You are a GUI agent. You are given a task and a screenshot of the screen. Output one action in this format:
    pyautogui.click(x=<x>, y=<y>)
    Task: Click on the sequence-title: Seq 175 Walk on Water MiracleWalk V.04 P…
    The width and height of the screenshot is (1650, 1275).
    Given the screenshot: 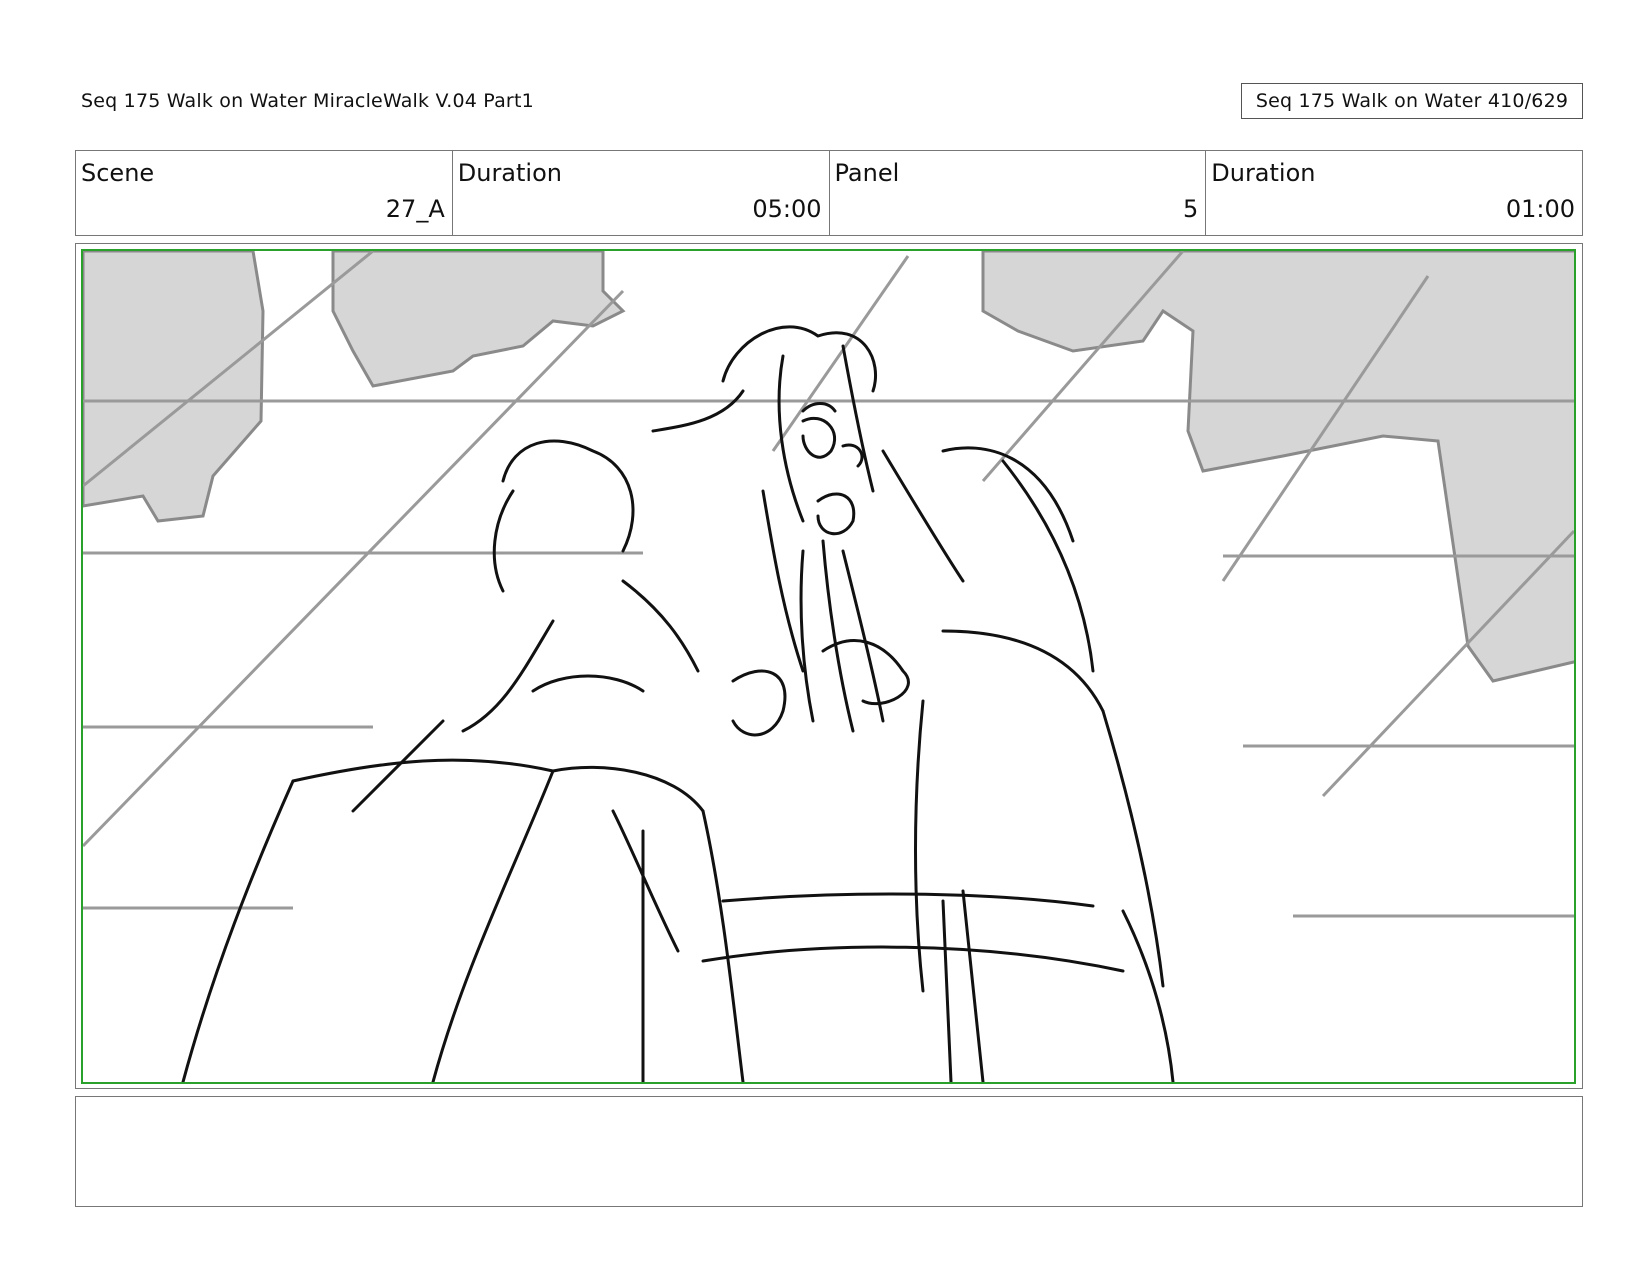 What is the action you would take?
    pyautogui.click(x=307, y=101)
    